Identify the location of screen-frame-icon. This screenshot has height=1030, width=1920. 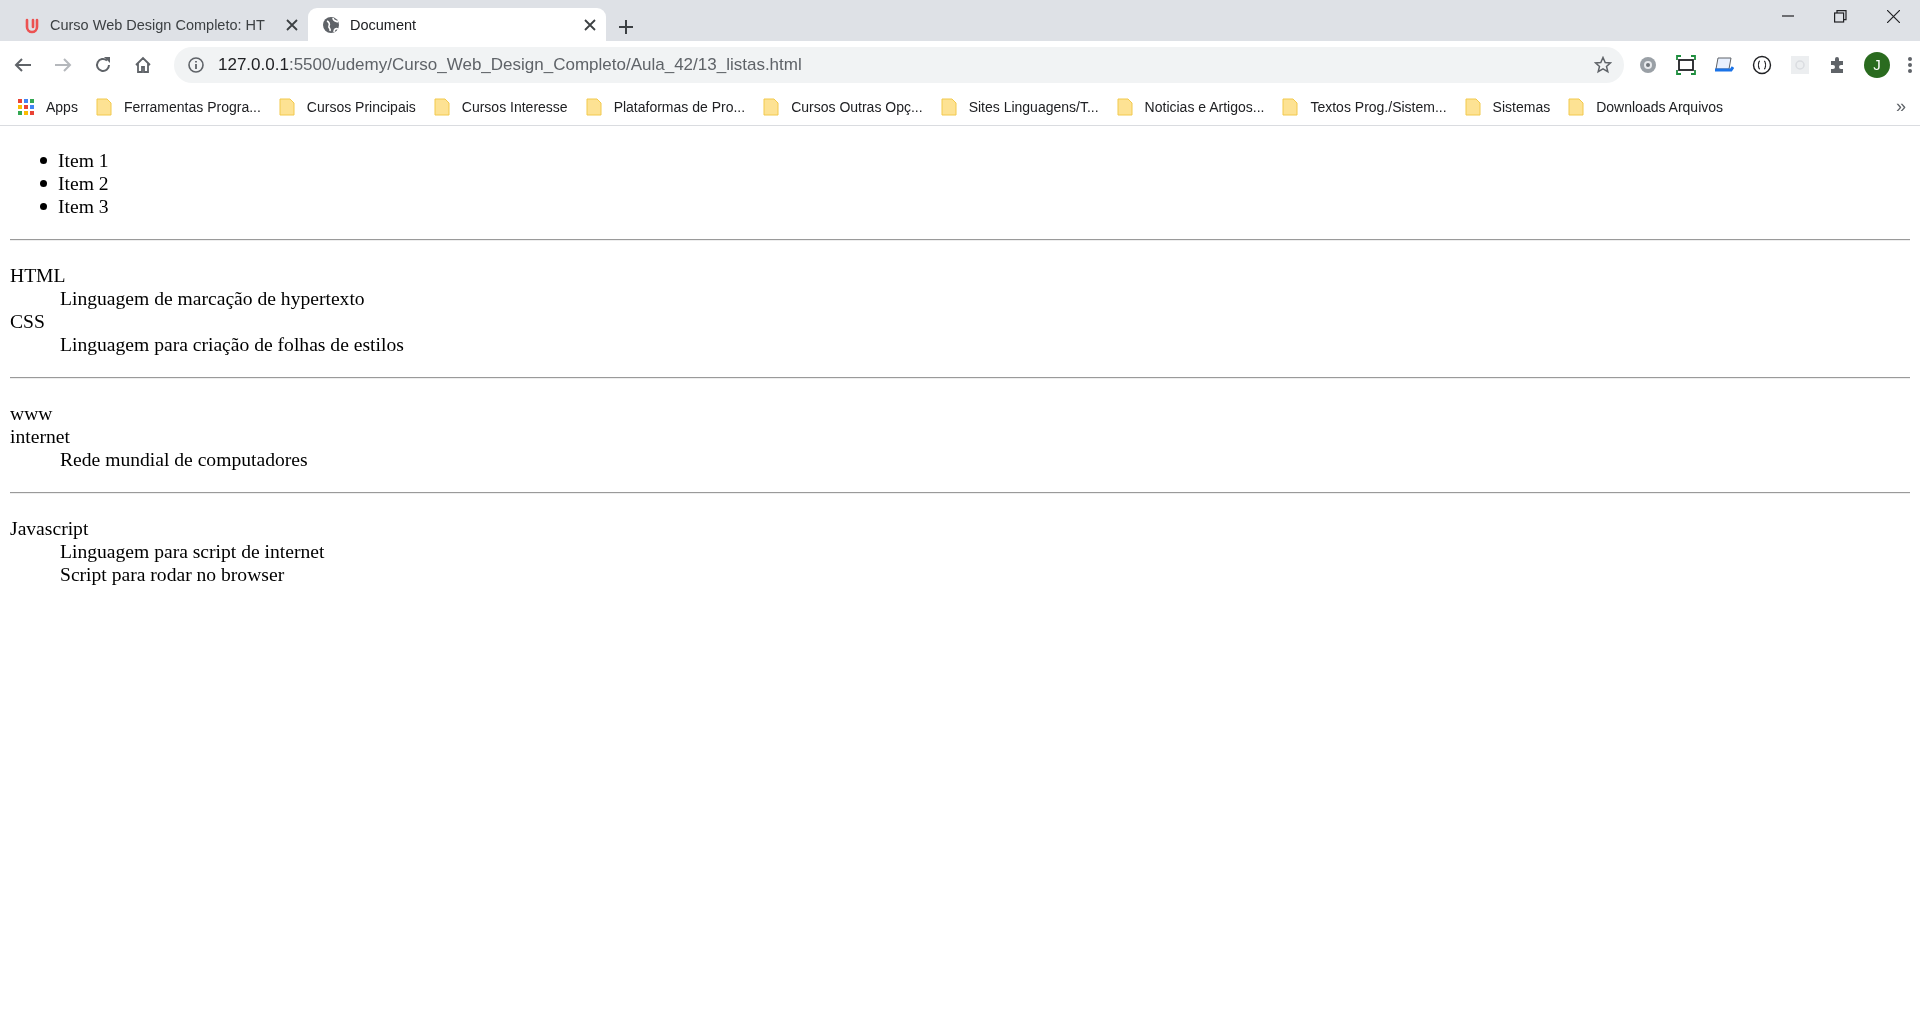
(1686, 64).